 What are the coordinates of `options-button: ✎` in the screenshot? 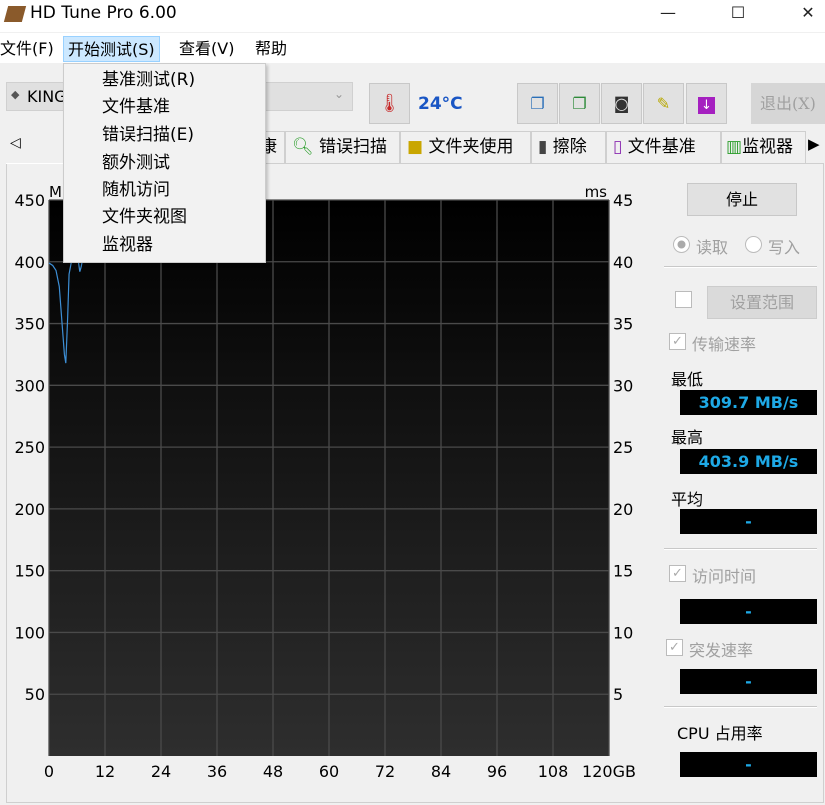 It's located at (663, 103).